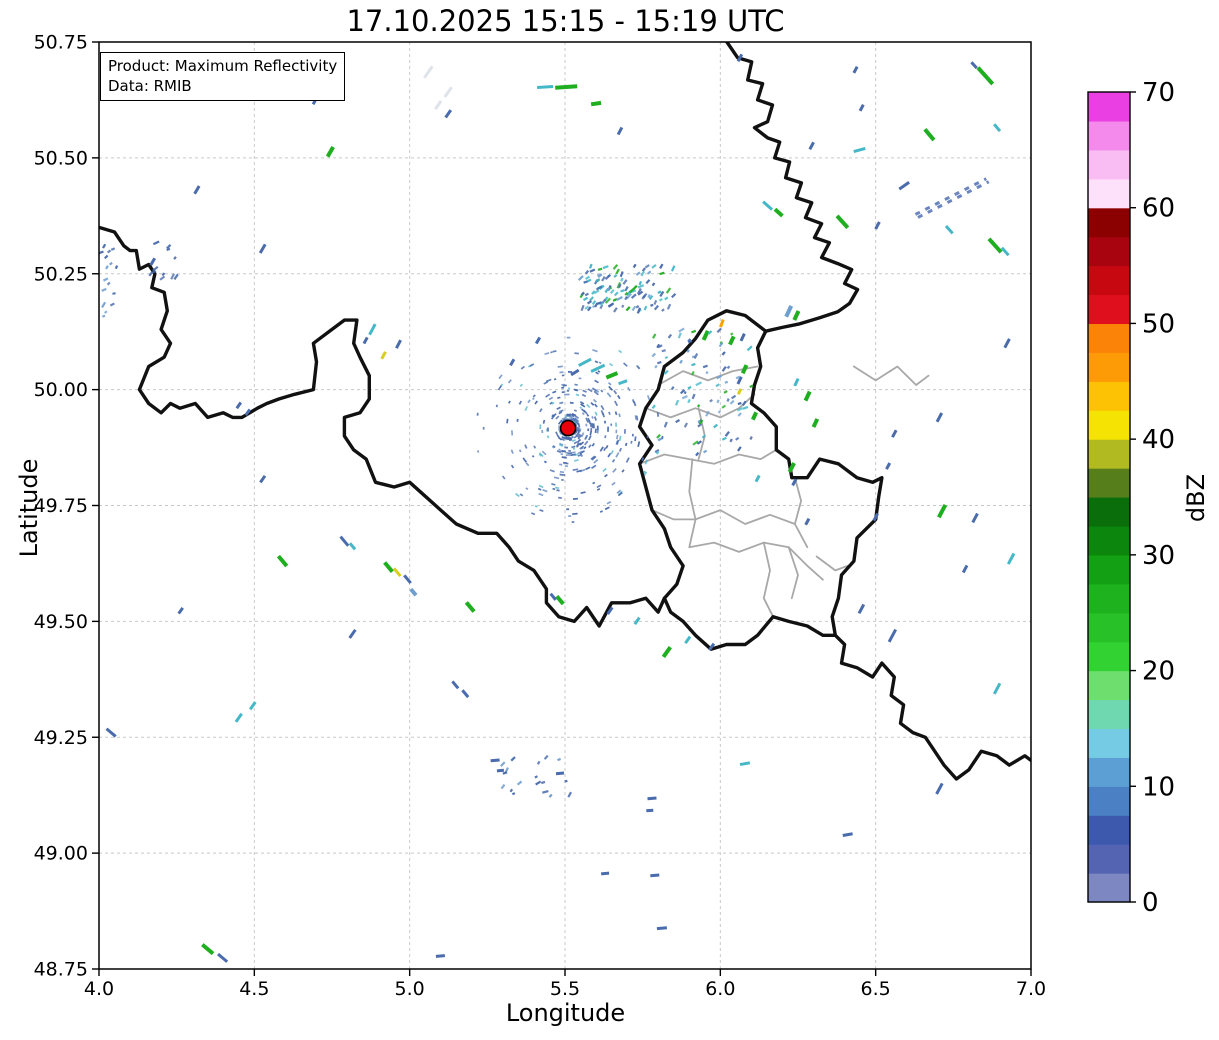 The width and height of the screenshot is (1219, 1040). What do you see at coordinates (61, 158) in the screenshot?
I see `y-tick-label: 50.50` at bounding box center [61, 158].